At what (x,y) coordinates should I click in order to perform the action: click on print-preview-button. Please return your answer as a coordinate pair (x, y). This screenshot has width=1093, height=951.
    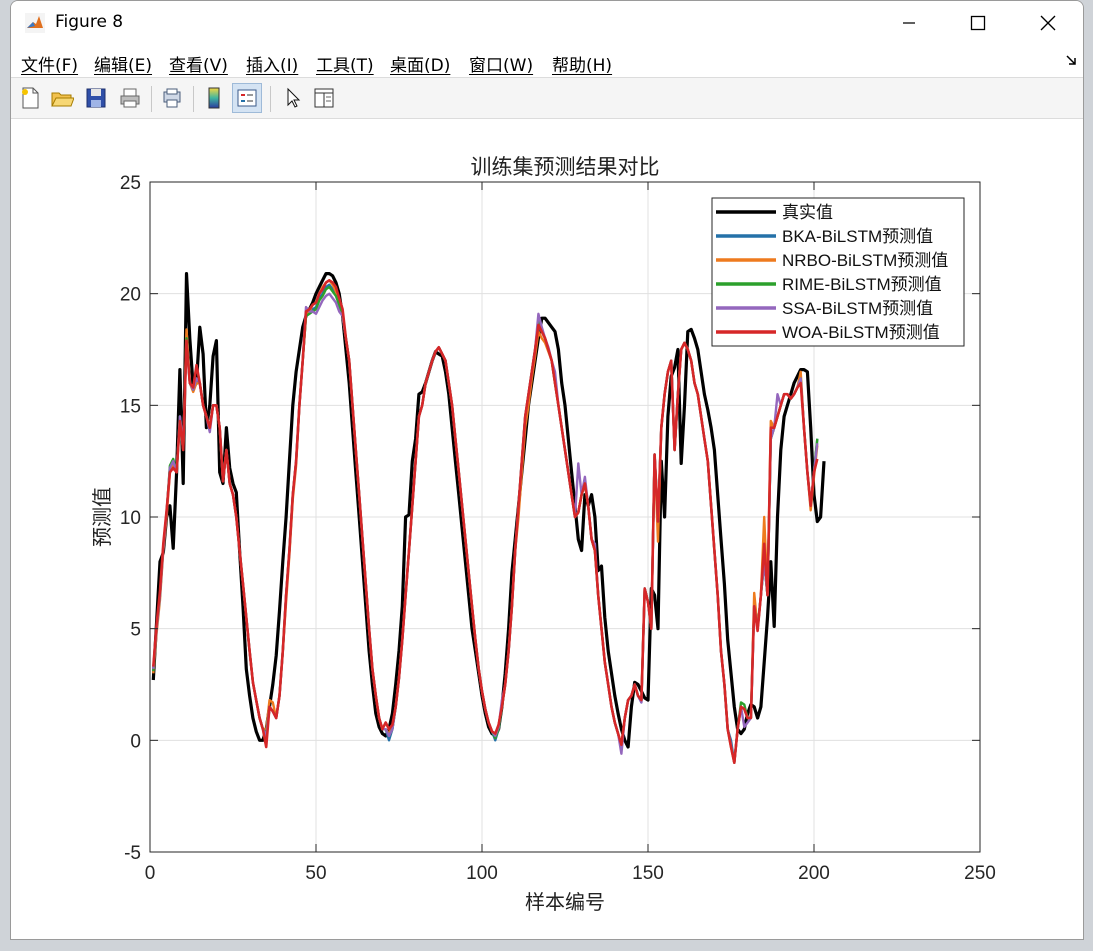
    Looking at the image, I should click on (172, 98).